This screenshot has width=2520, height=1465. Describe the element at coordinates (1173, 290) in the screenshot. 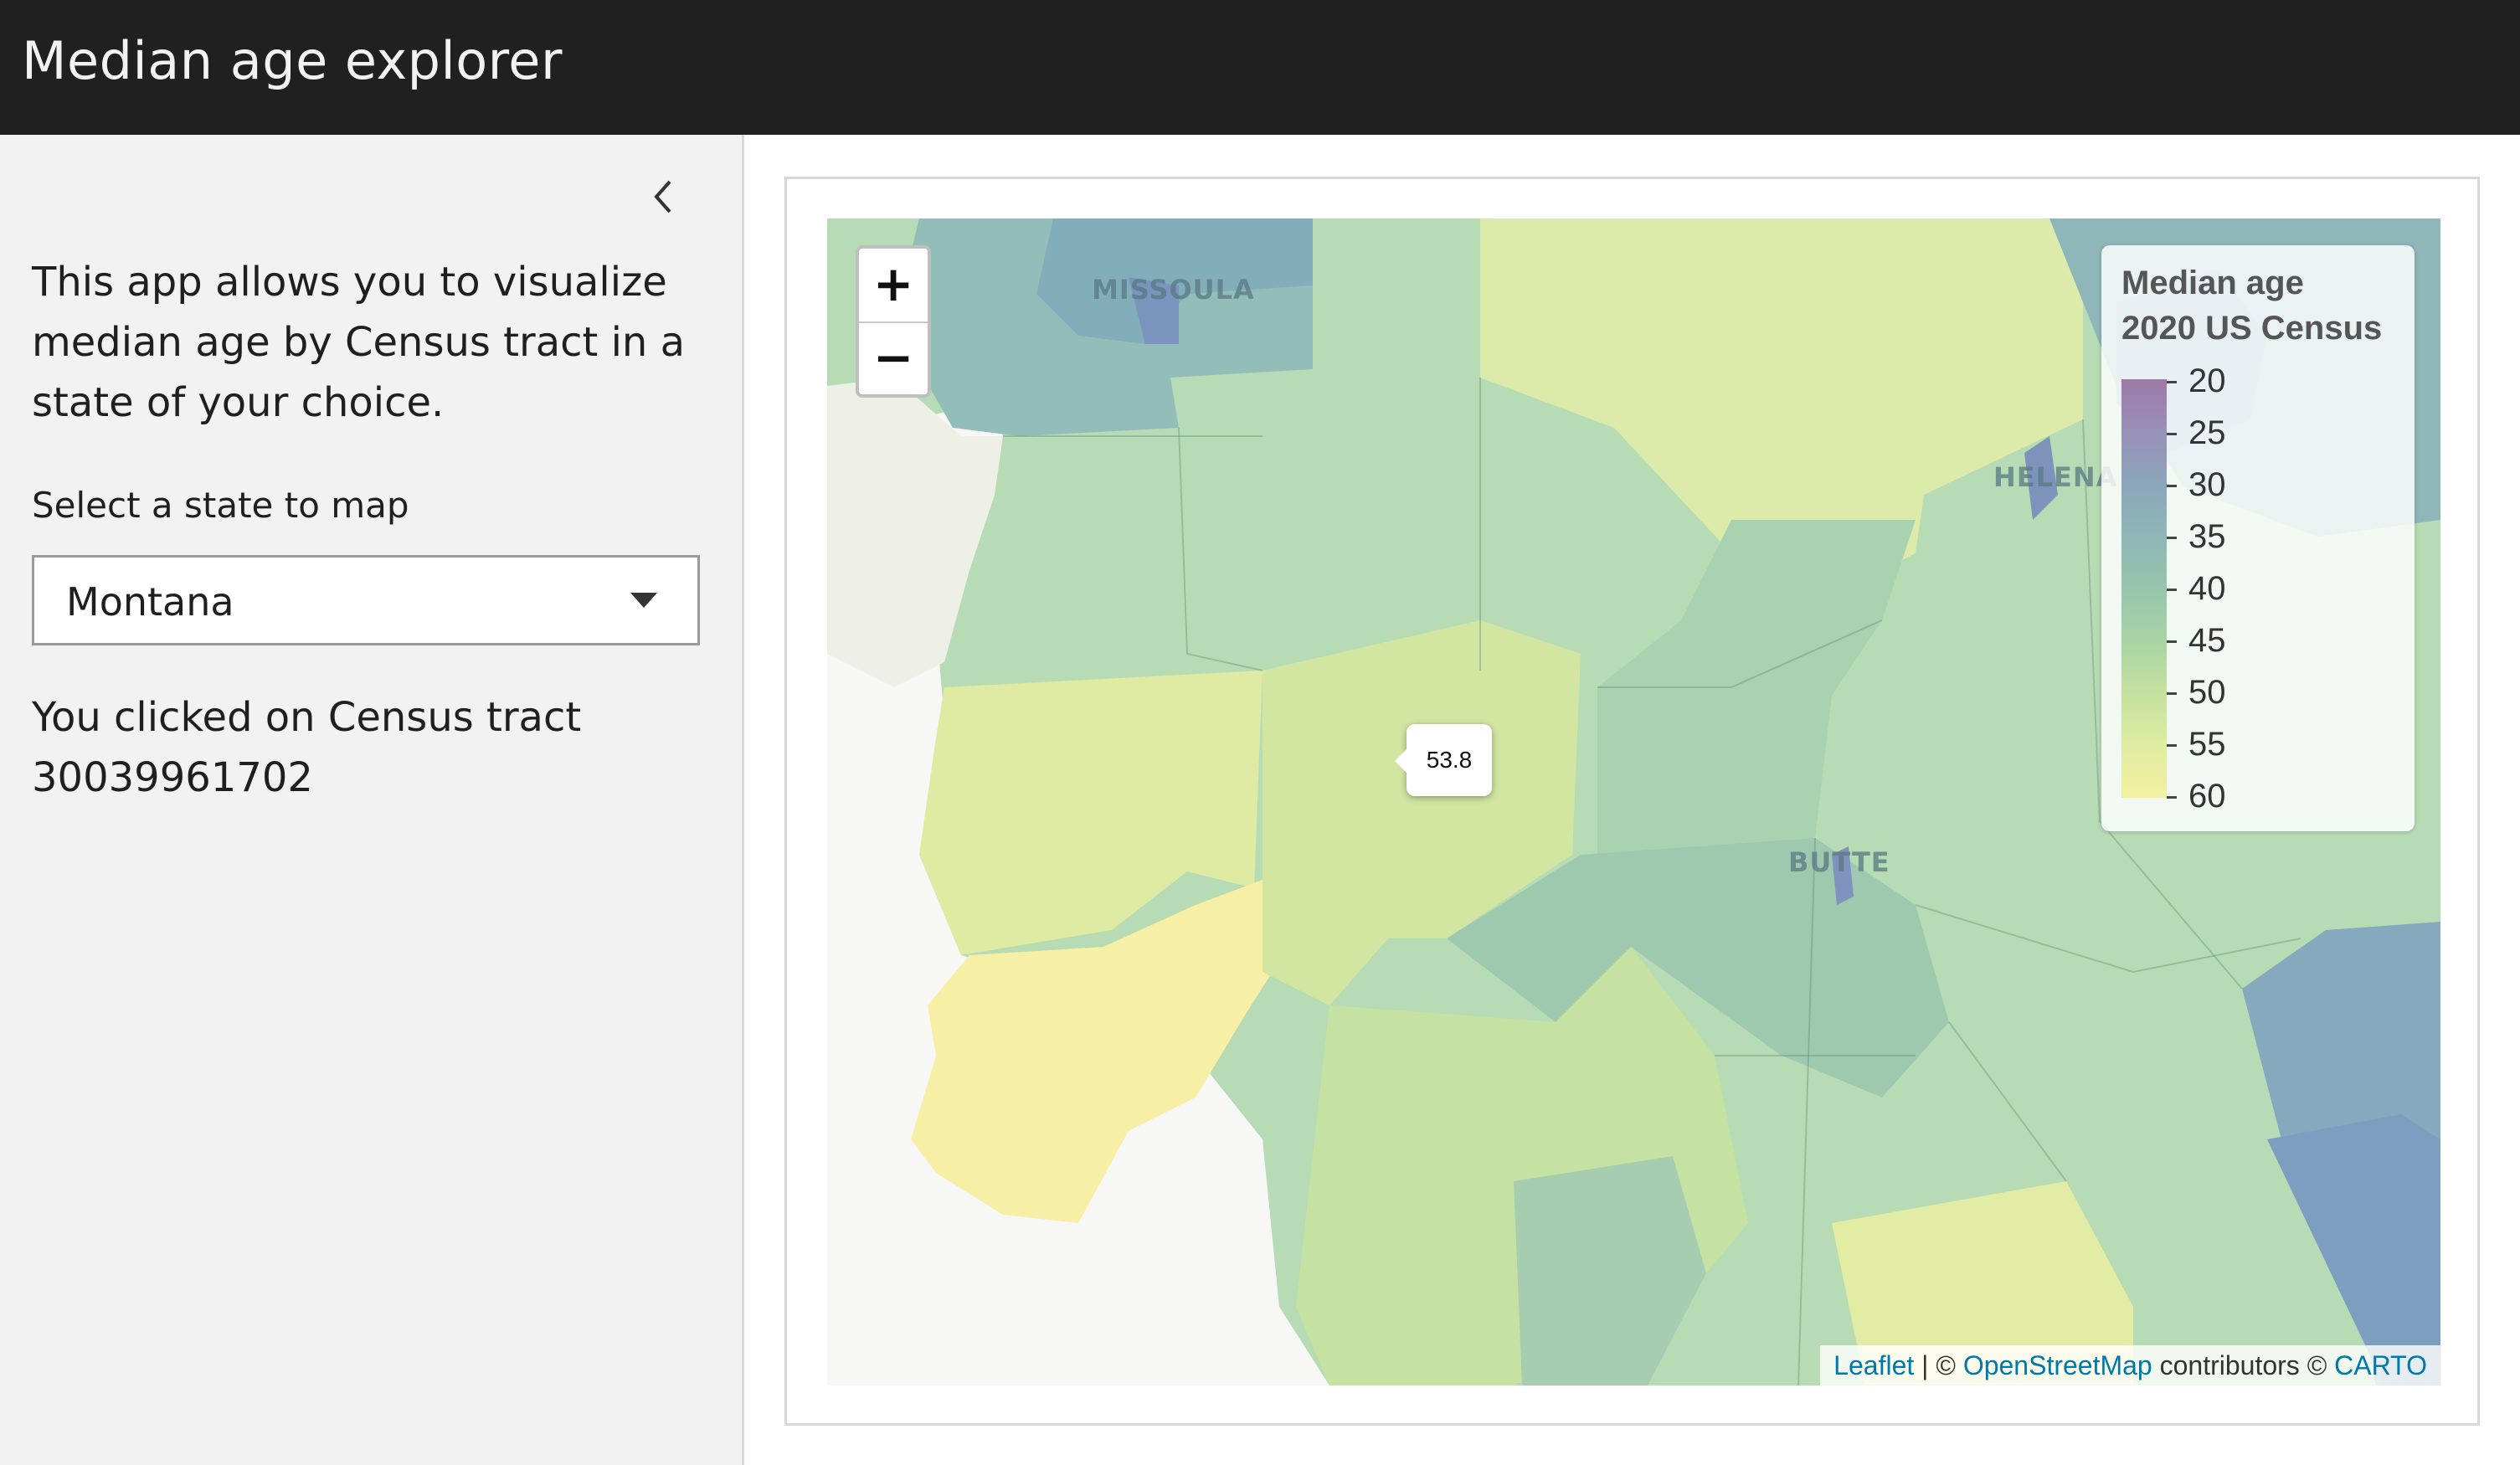

I see `city-label-missoula: MISSOULA` at that location.